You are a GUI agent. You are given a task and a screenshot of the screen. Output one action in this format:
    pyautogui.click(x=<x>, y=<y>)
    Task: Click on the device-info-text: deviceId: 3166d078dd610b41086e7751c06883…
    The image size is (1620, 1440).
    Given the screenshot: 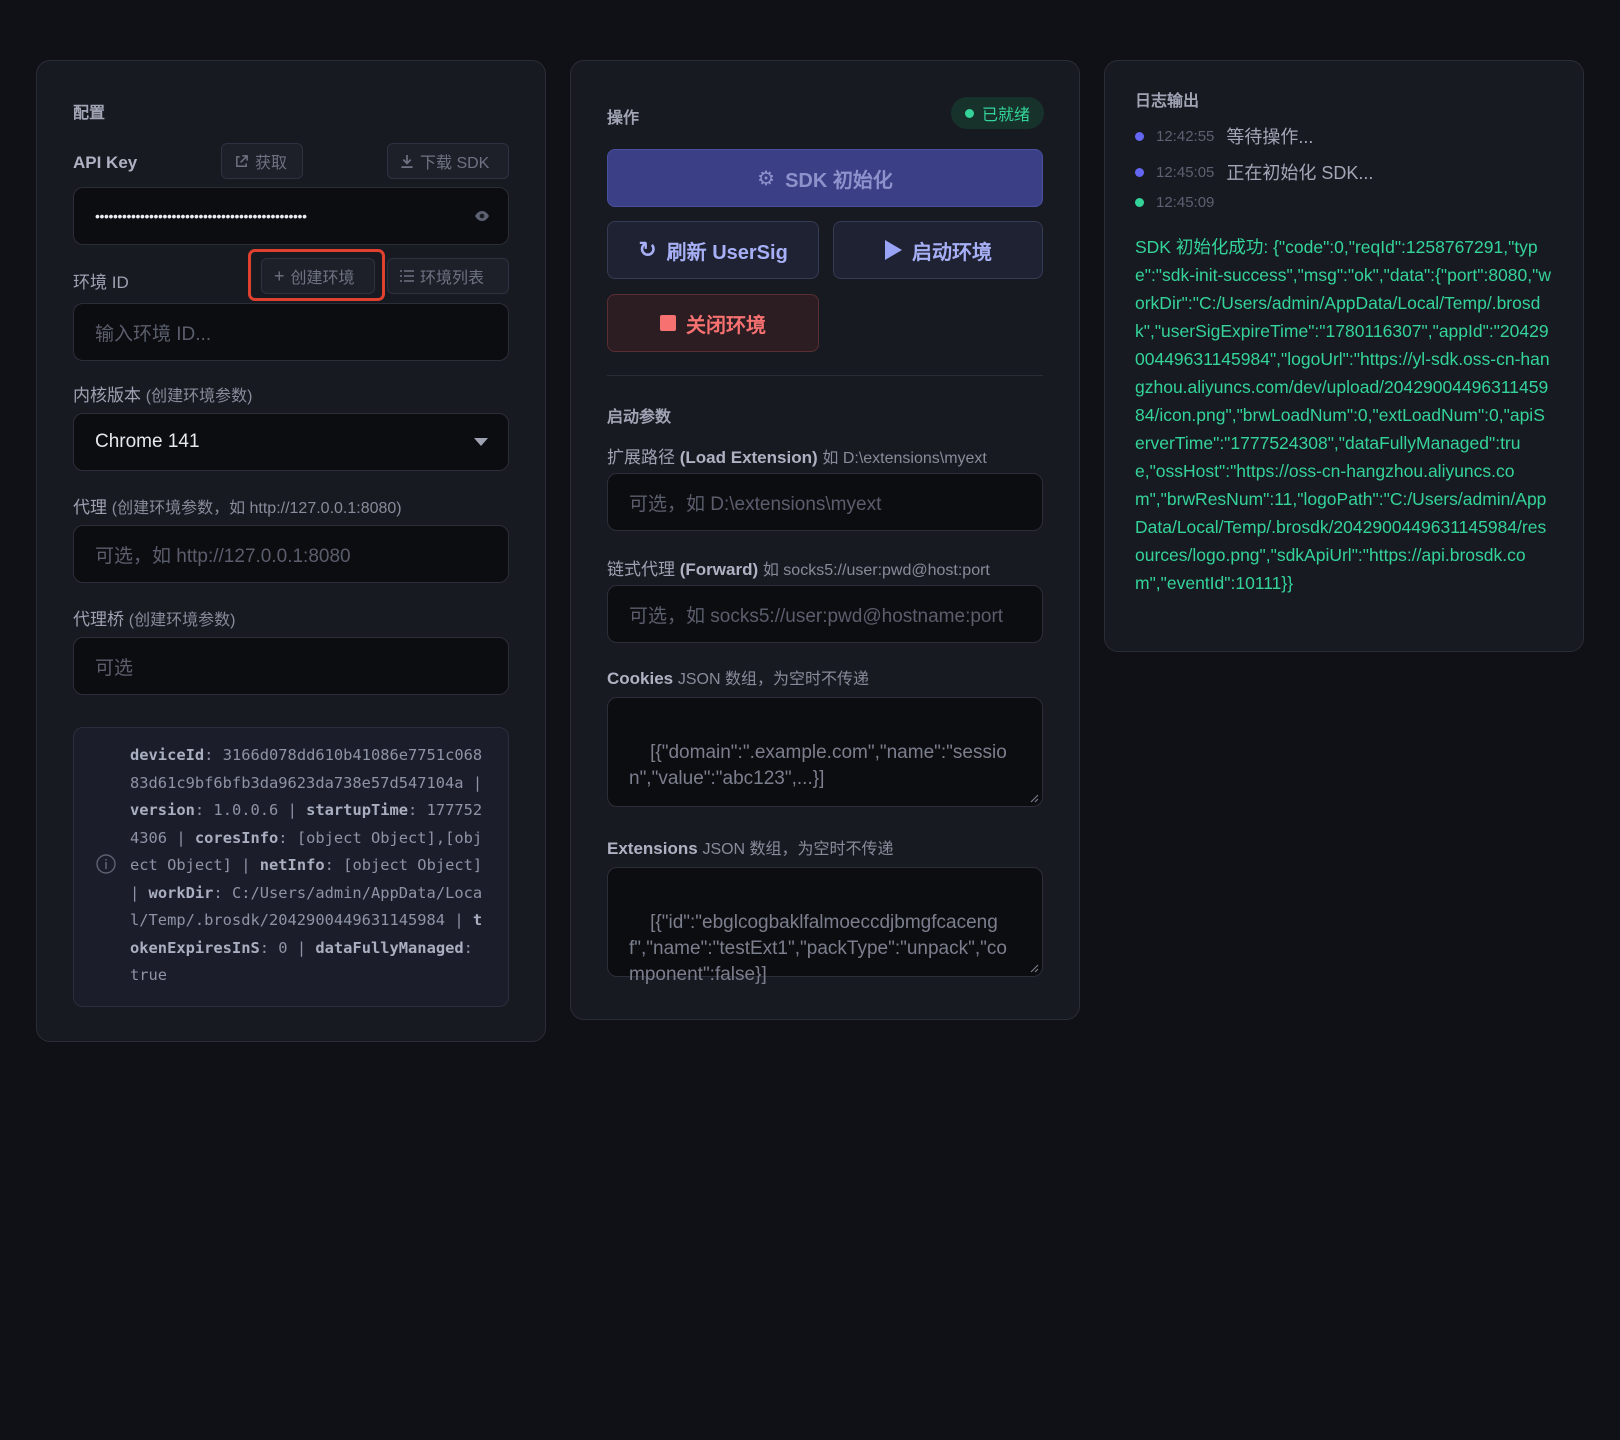 What is the action you would take?
    pyautogui.click(x=306, y=865)
    